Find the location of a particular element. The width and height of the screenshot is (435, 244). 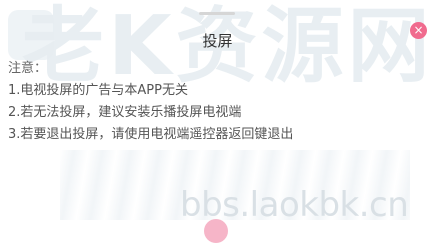

notice-item: 2.若无法投屏，建议安装乐播投屏电视端 is located at coordinates (125, 112).